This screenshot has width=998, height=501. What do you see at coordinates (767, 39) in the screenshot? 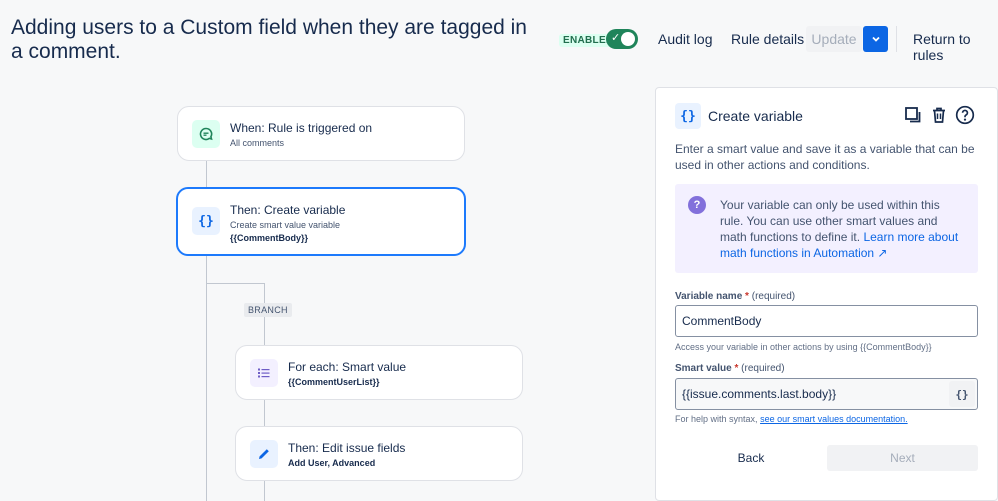
I see `rule-details-button: Rule details` at bounding box center [767, 39].